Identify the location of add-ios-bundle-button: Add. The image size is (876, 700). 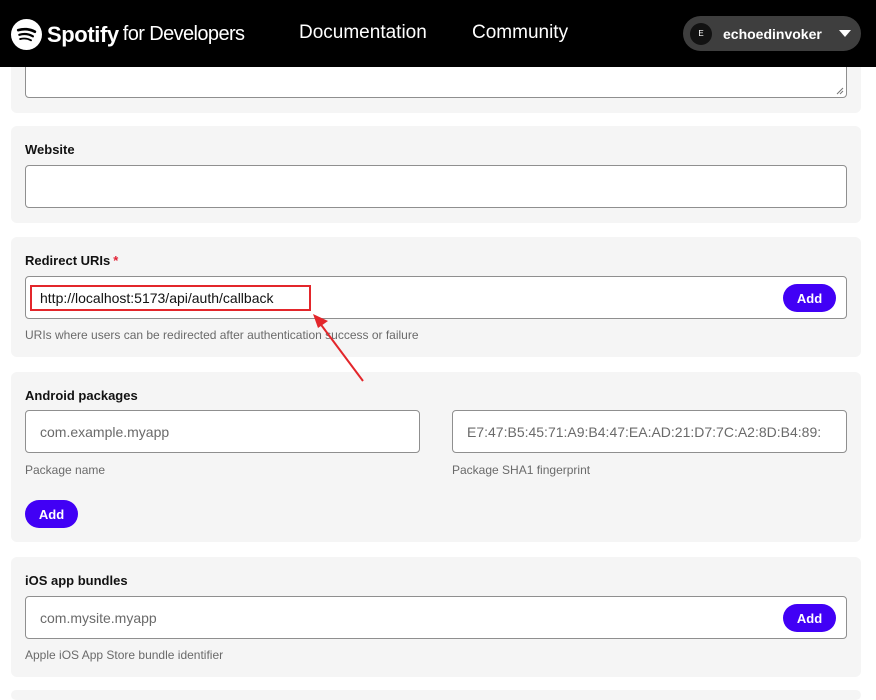
(809, 618).